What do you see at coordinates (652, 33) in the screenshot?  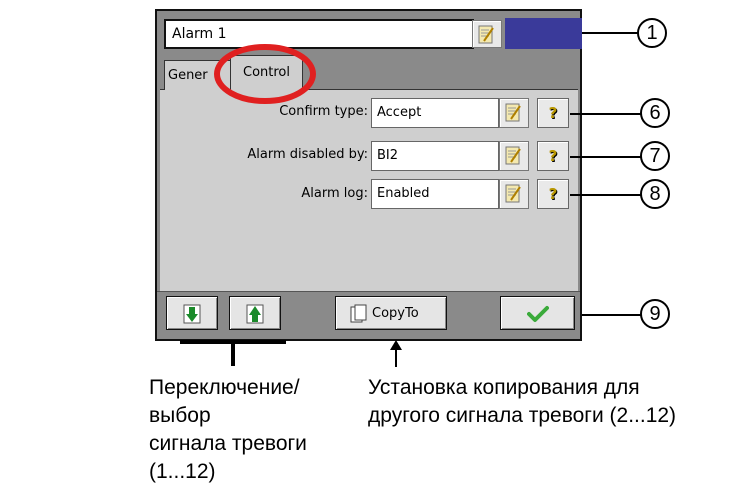 I see `callout-1: 1` at bounding box center [652, 33].